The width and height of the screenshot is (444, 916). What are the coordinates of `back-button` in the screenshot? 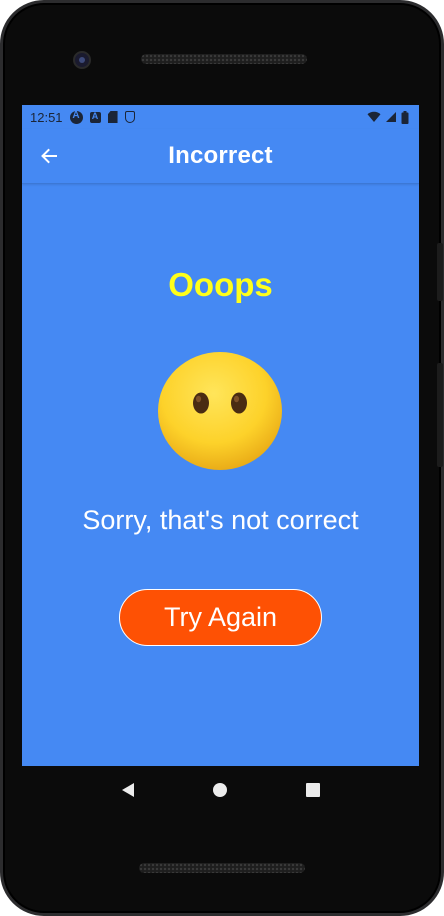 It's located at (49, 156).